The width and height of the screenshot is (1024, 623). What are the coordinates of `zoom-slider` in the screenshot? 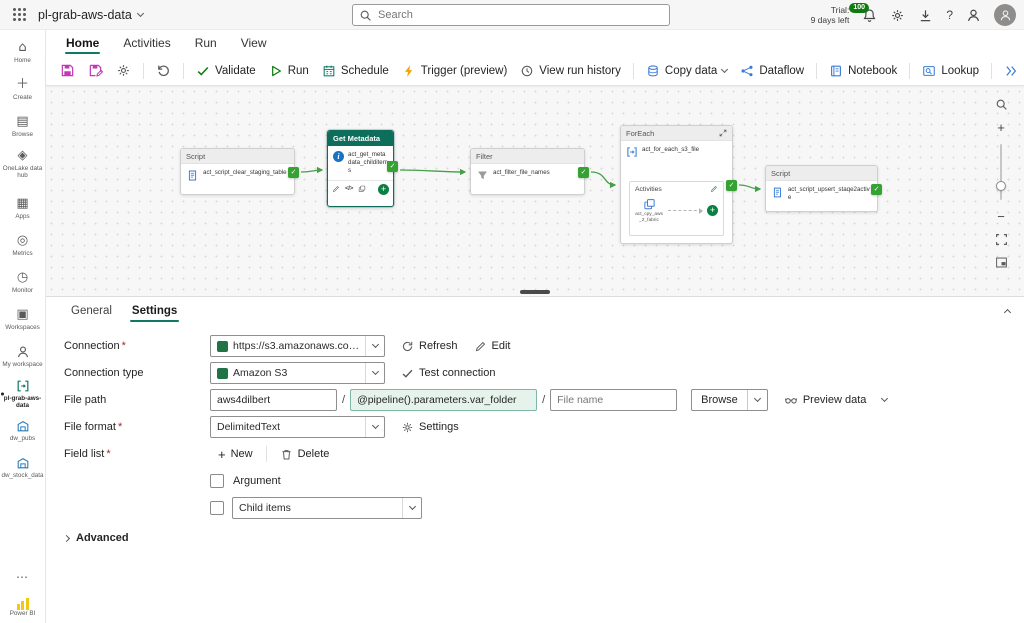 It's located at (1001, 172).